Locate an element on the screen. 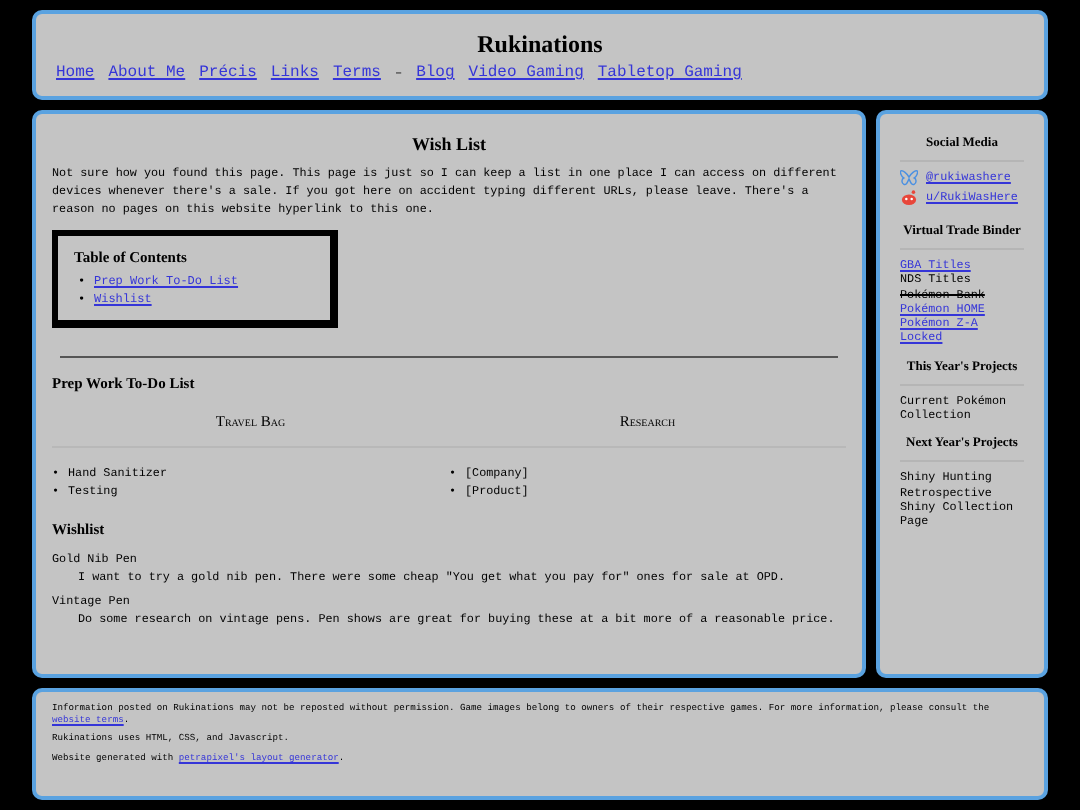  nav-link: Terms is located at coordinates (356, 73).